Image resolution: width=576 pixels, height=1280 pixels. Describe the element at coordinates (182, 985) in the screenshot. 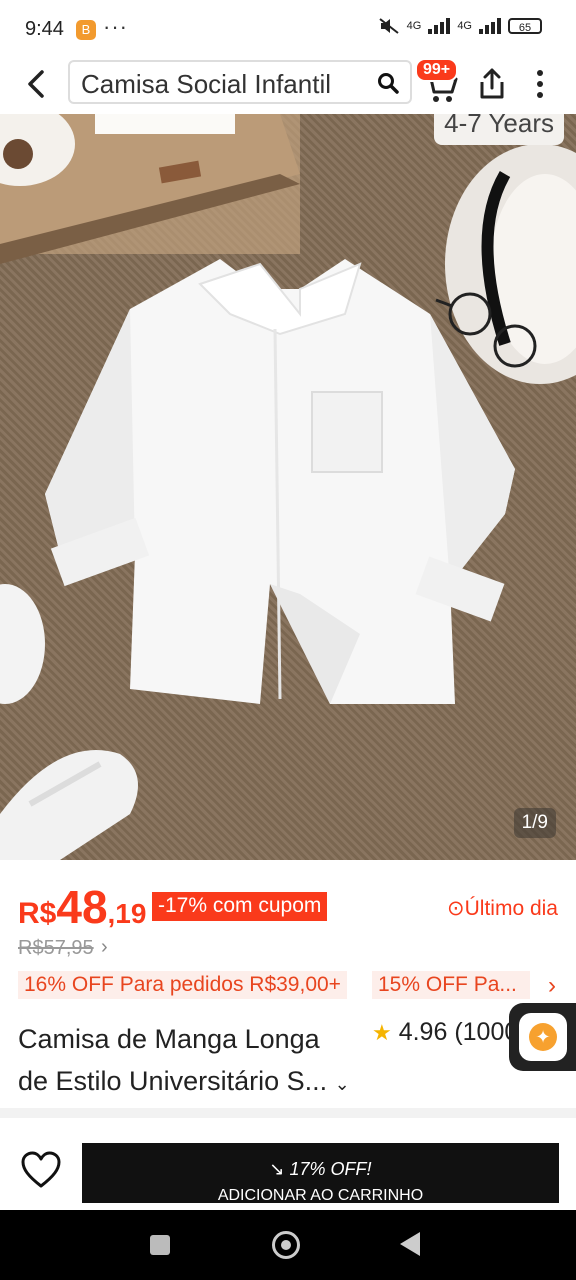

I see `coupon-chip-1: 16% OFF Para pedidos R$39,00+` at that location.